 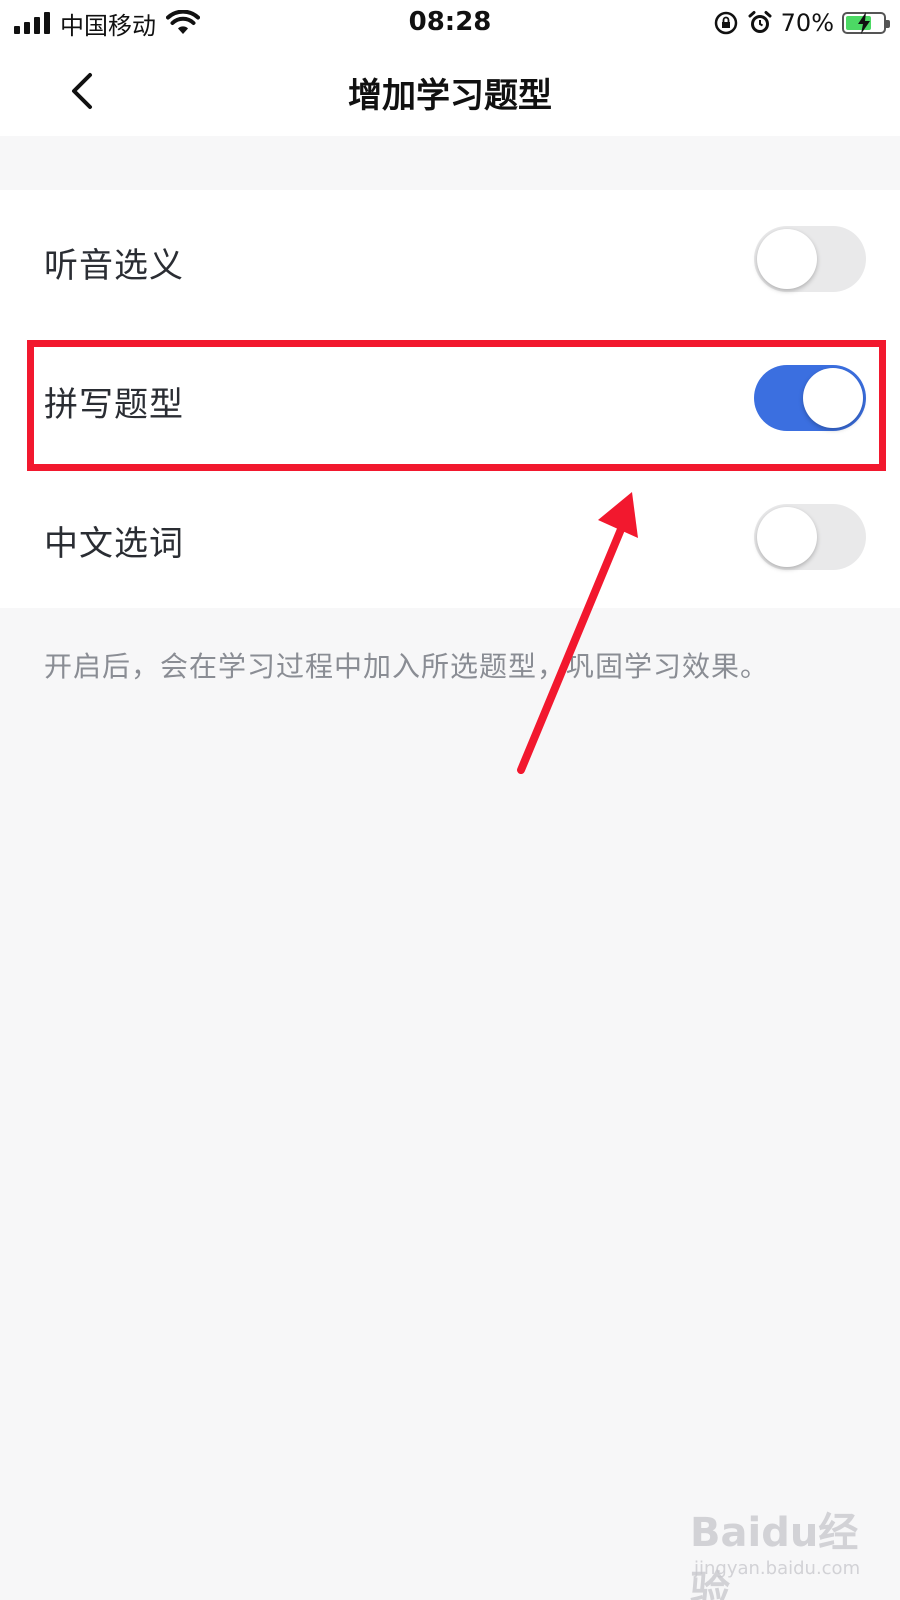 What do you see at coordinates (450, 23) in the screenshot?
I see `status-bar: 中国移动 08:28 70%` at bounding box center [450, 23].